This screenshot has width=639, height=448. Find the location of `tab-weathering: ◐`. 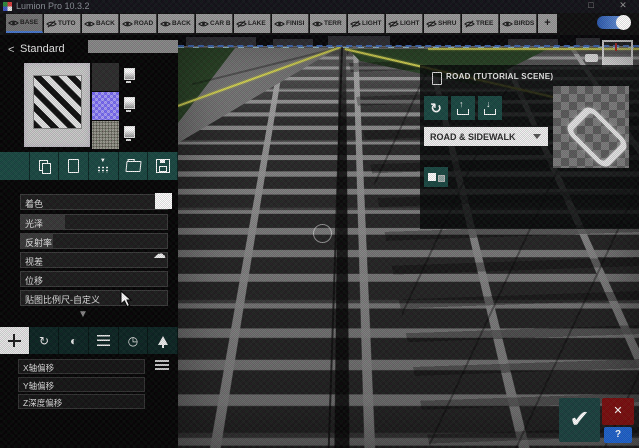

tab-weathering: ◐ is located at coordinates (74, 340).